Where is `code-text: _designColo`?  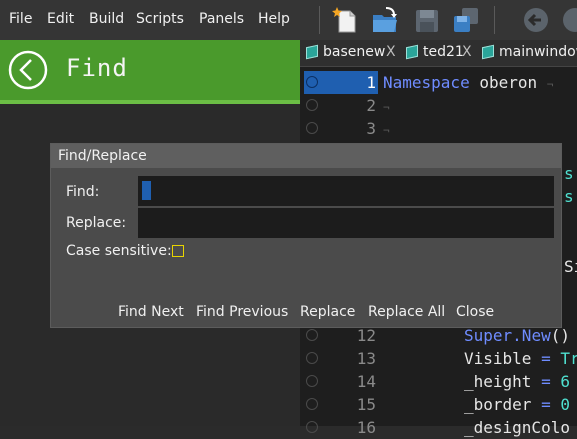 code-text: _designColo is located at coordinates (517, 427).